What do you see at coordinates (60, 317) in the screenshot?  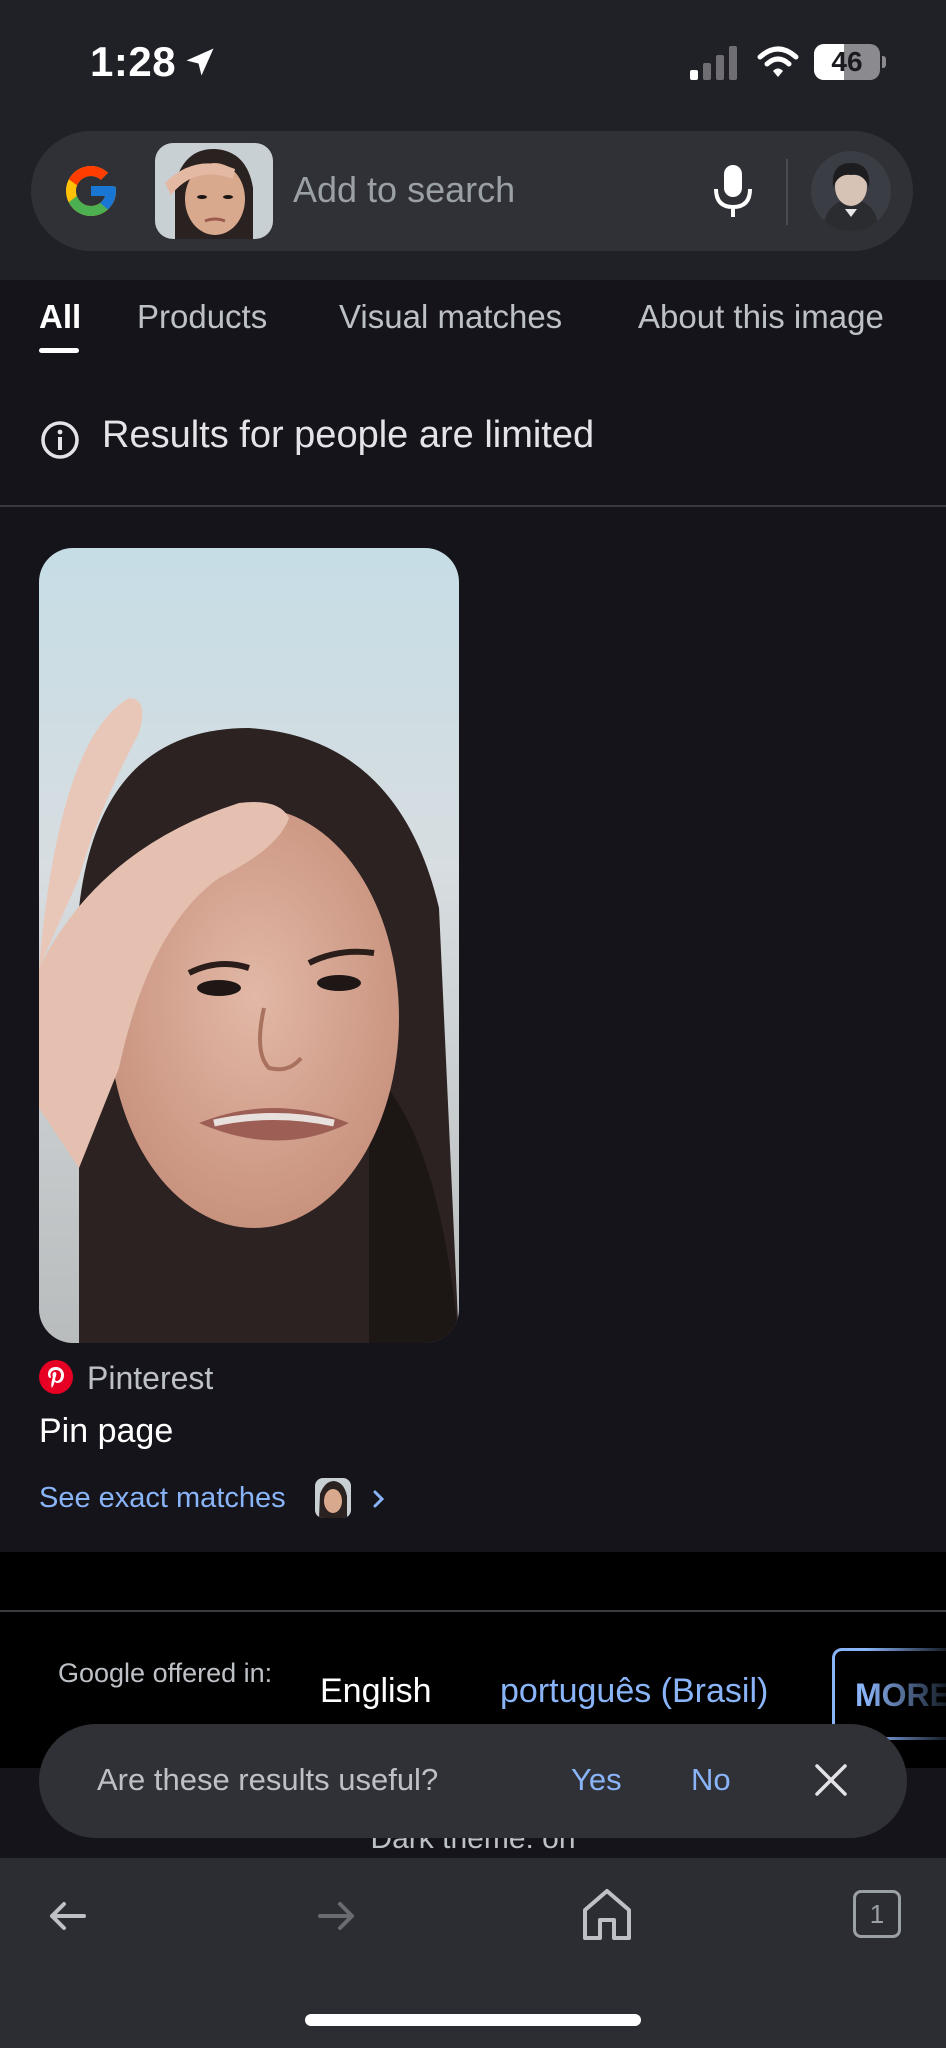 I see `tab-all: All` at bounding box center [60, 317].